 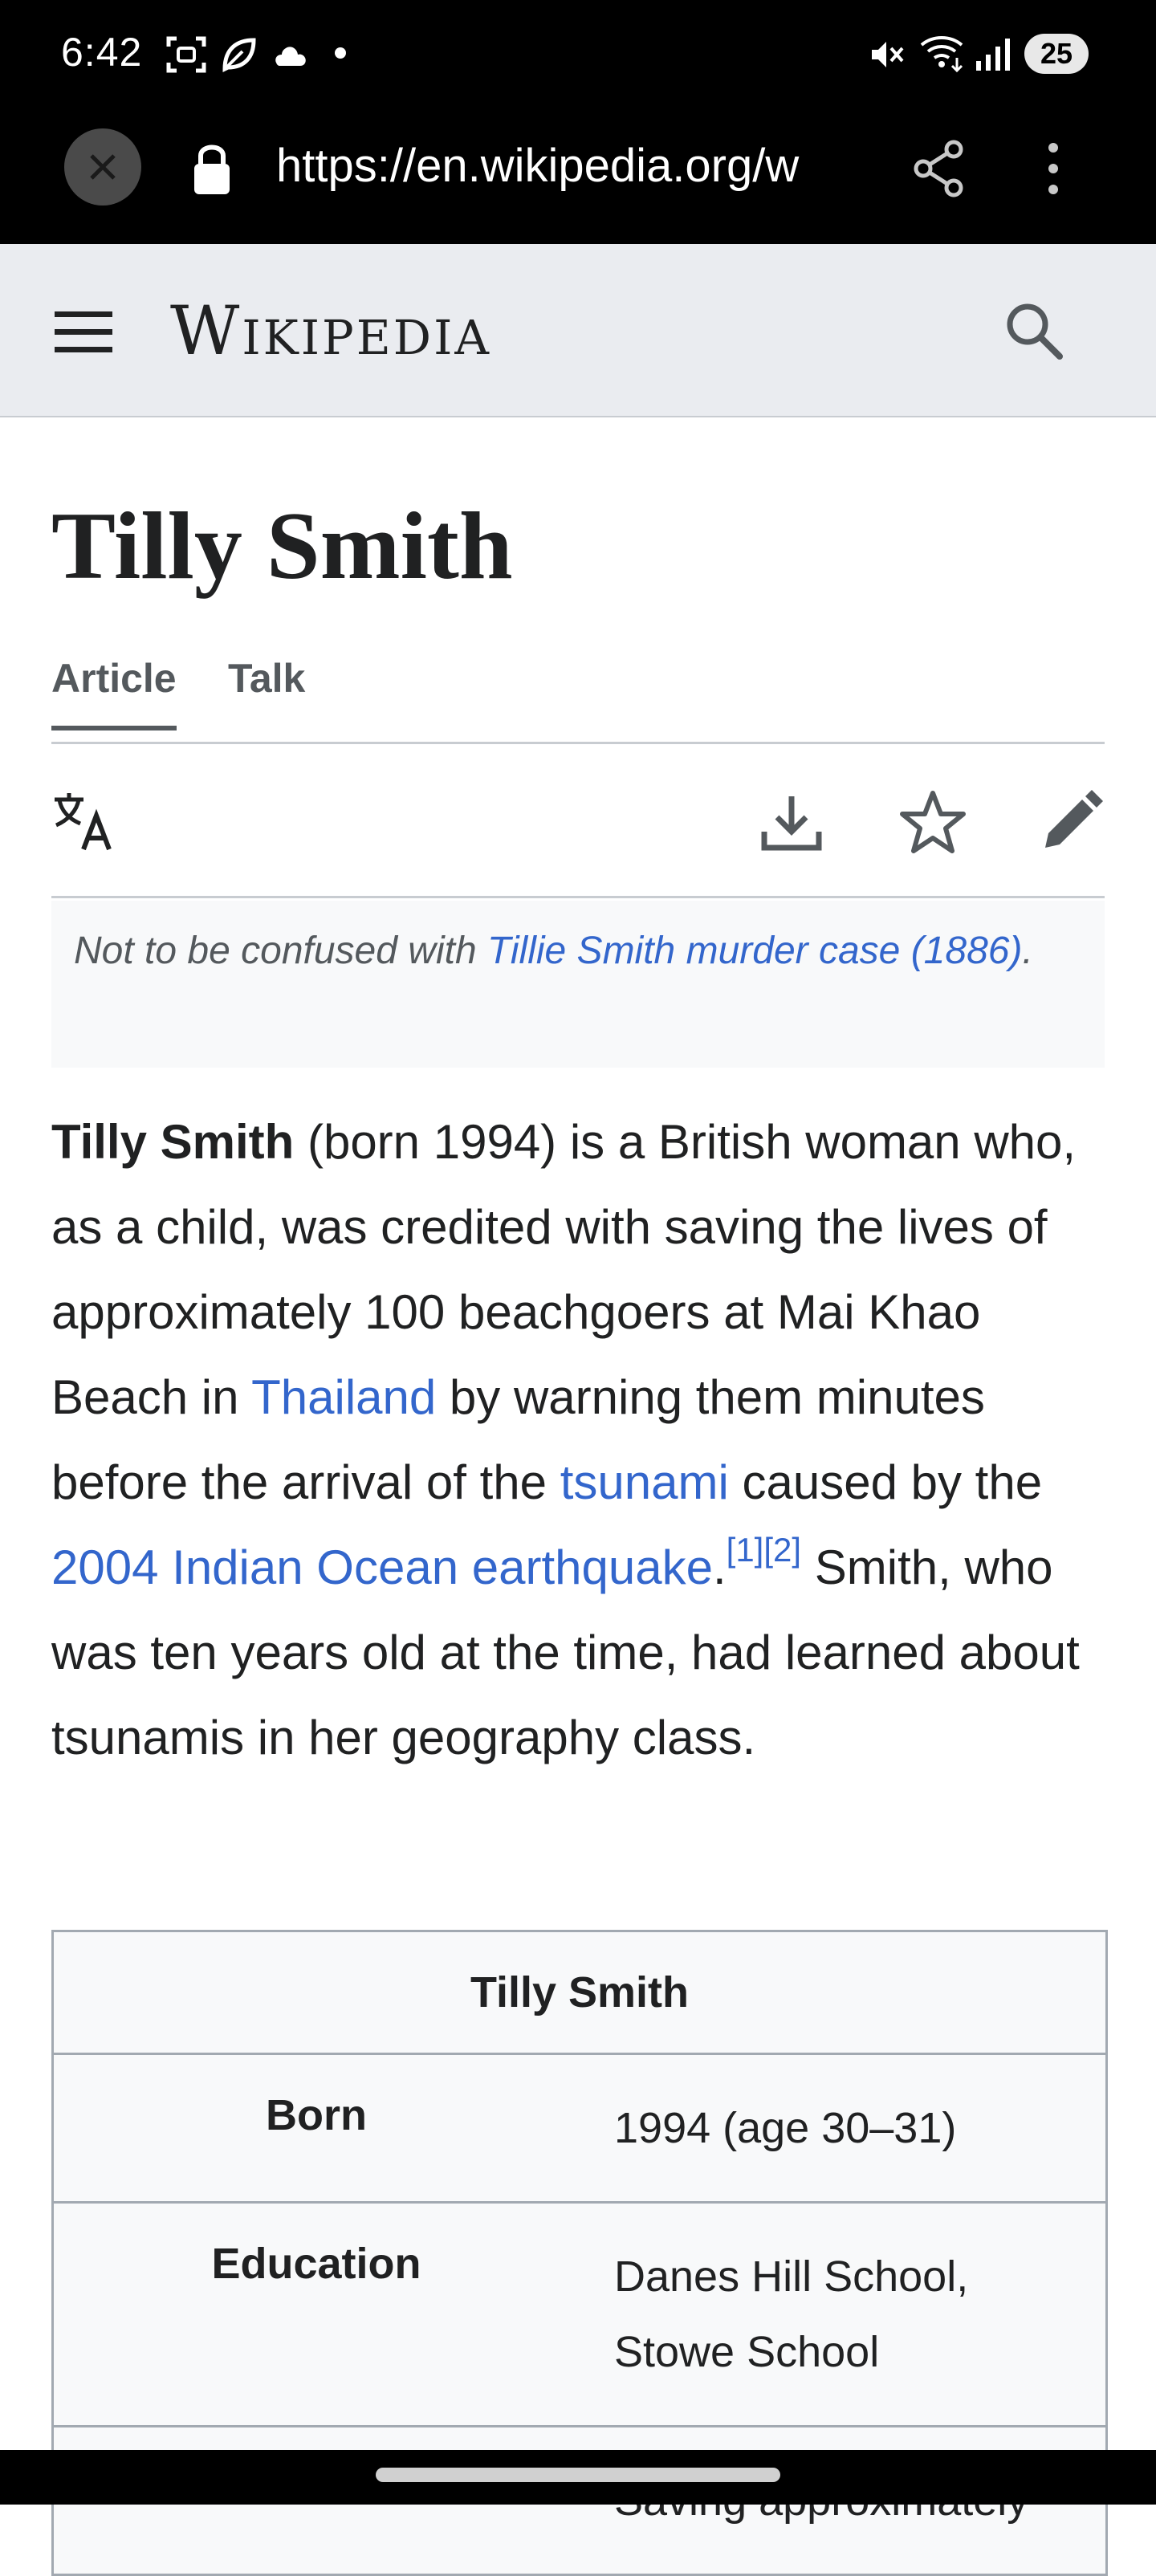 What do you see at coordinates (83, 332) in the screenshot?
I see `hamburger-icon` at bounding box center [83, 332].